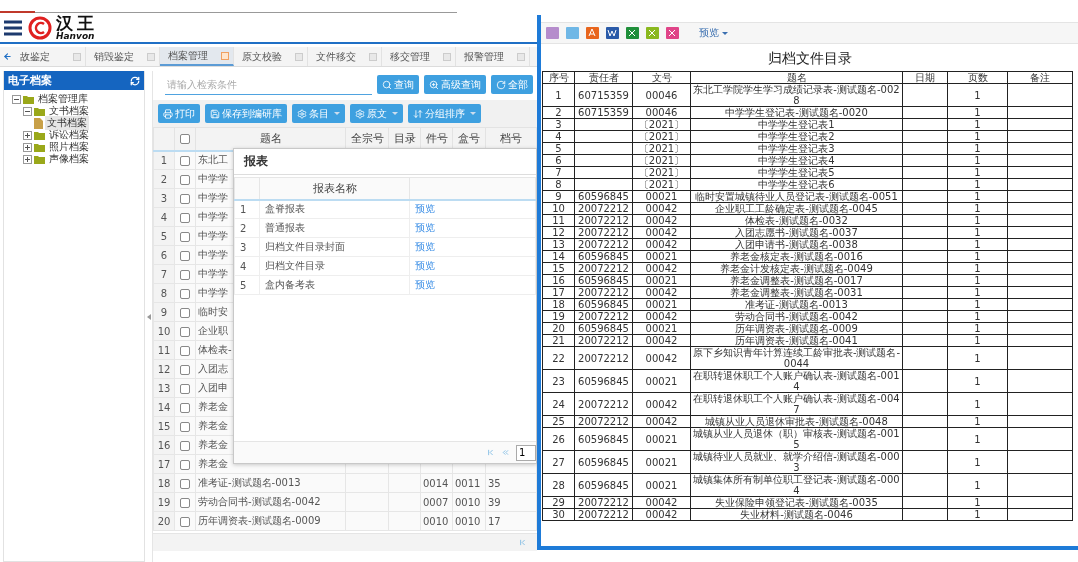  What do you see at coordinates (558, 232) in the screenshot?
I see `table-cell: 12` at bounding box center [558, 232].